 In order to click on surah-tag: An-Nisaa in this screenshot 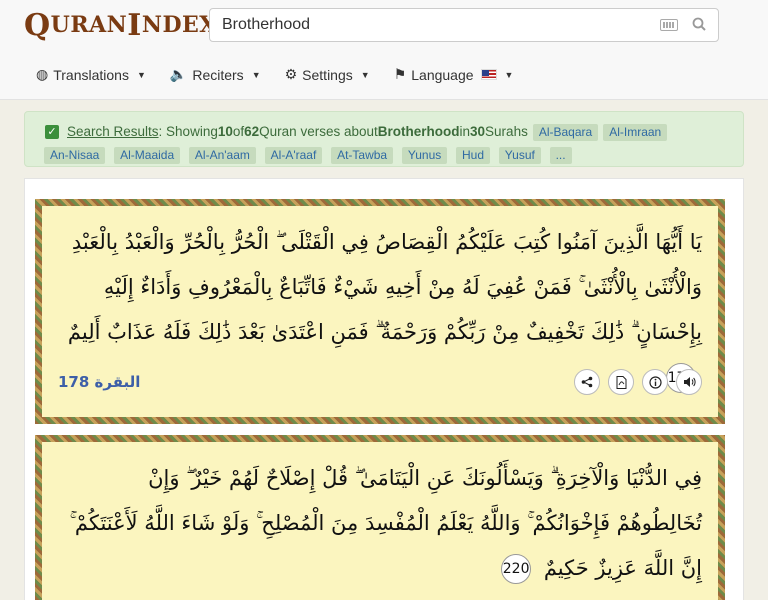, I will do `click(75, 155)`.